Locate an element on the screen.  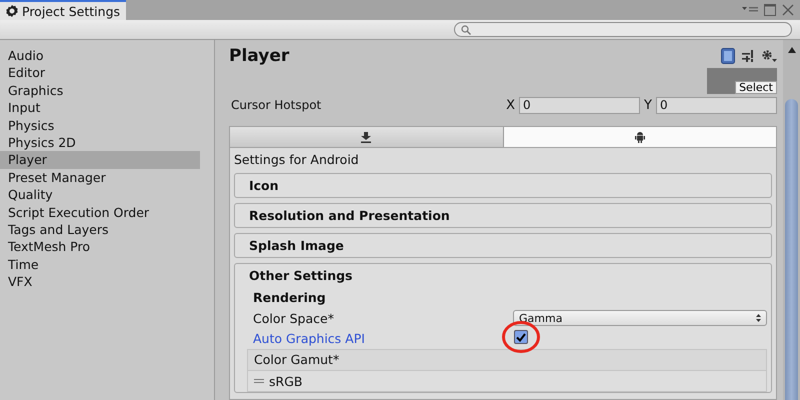
sidebar-item: Physics 2D is located at coordinates (107, 143).